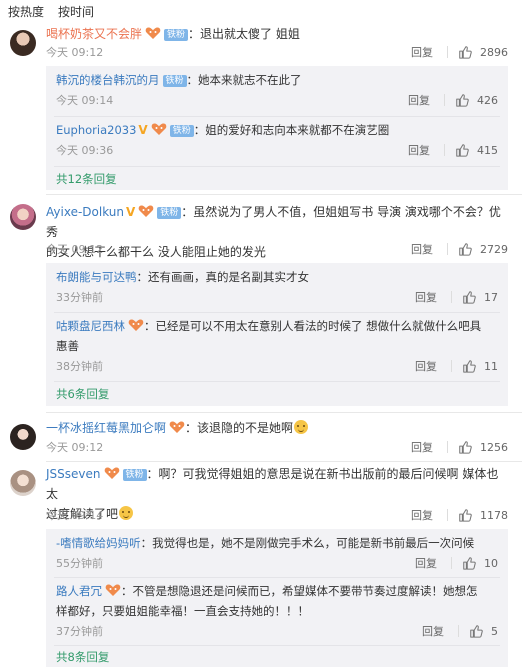  Describe the element at coordinates (277, 34) in the screenshot. I see `comment-text: 喝杯奶茶又不会胖 铁粉 ：退出就太傻了 姐姐` at that location.